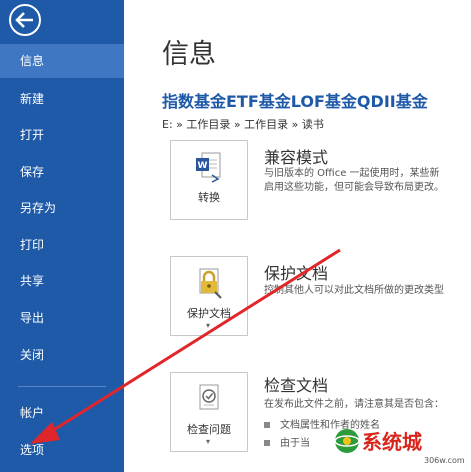 This screenshot has height=472, width=471. I want to click on inspect-document-desc: 在发布此文件之前，请注意其是否包含：, so click(354, 404).